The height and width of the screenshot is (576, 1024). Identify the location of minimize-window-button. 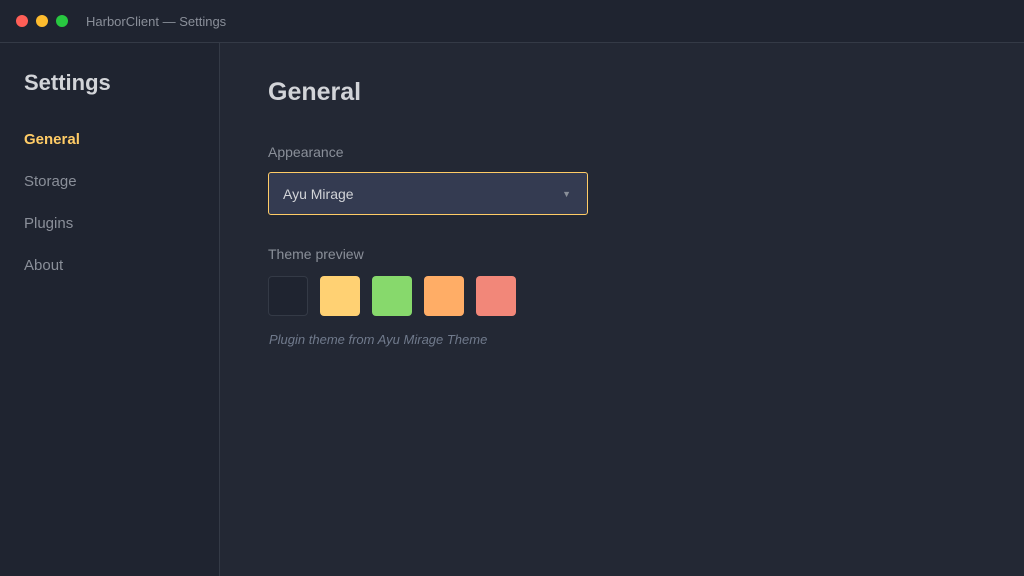
(42, 21).